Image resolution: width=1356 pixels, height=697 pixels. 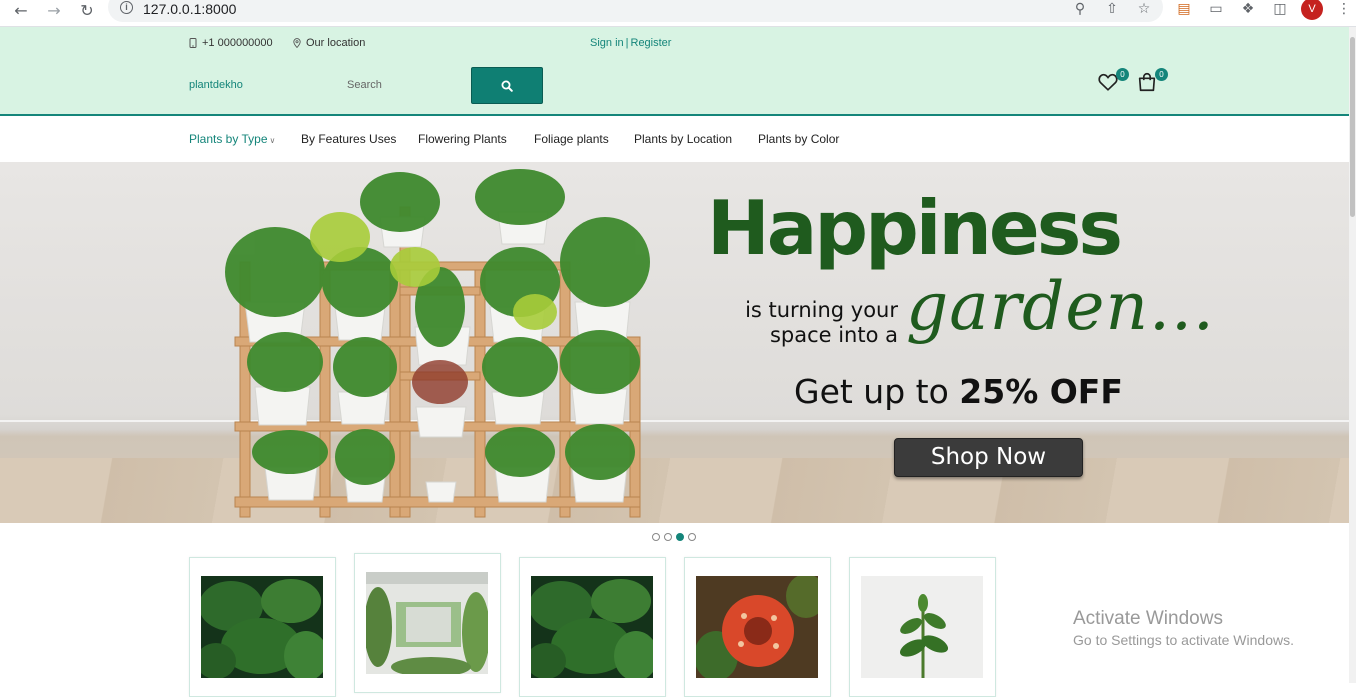 I want to click on nav-plants-by-type: Plants by Type ∨, so click(x=232, y=139).